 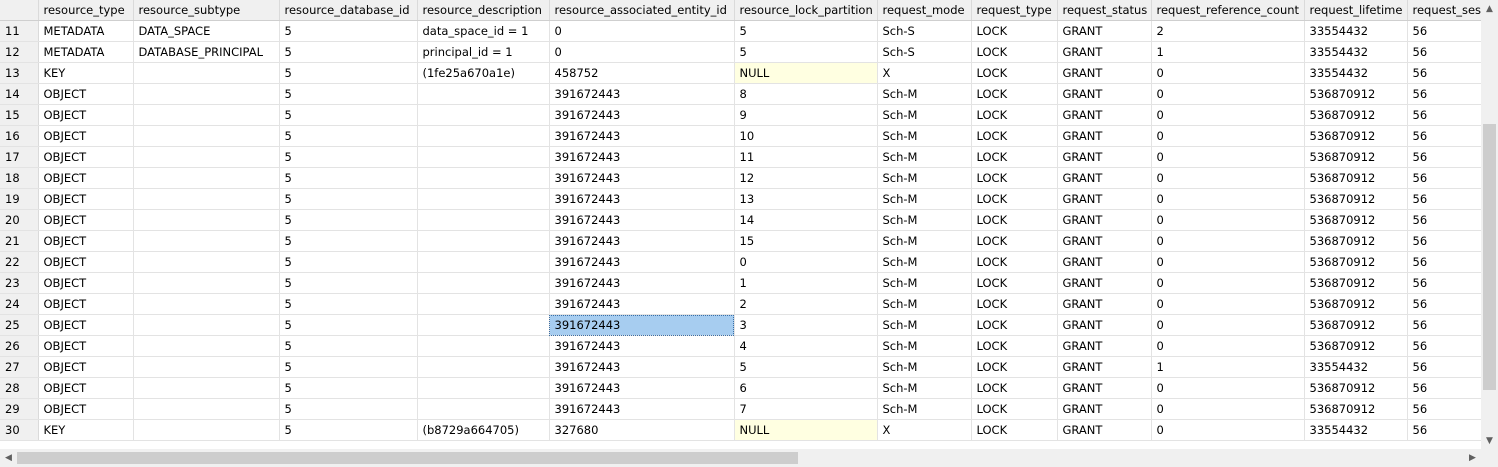 What do you see at coordinates (1489, 257) in the screenshot?
I see `vertical-scroll-thumb` at bounding box center [1489, 257].